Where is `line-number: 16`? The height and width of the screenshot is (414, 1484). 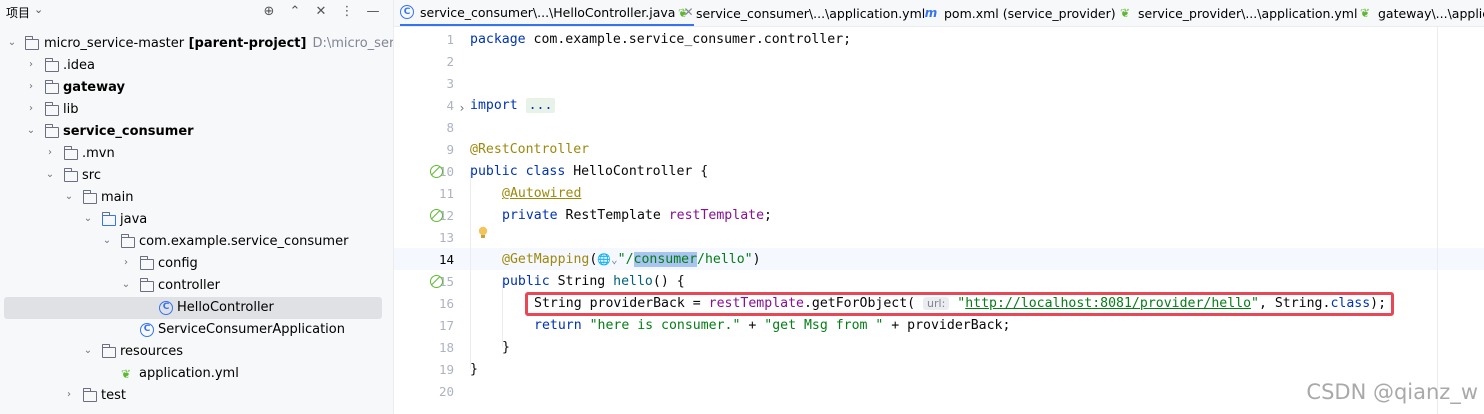
line-number: 16 is located at coordinates (446, 303).